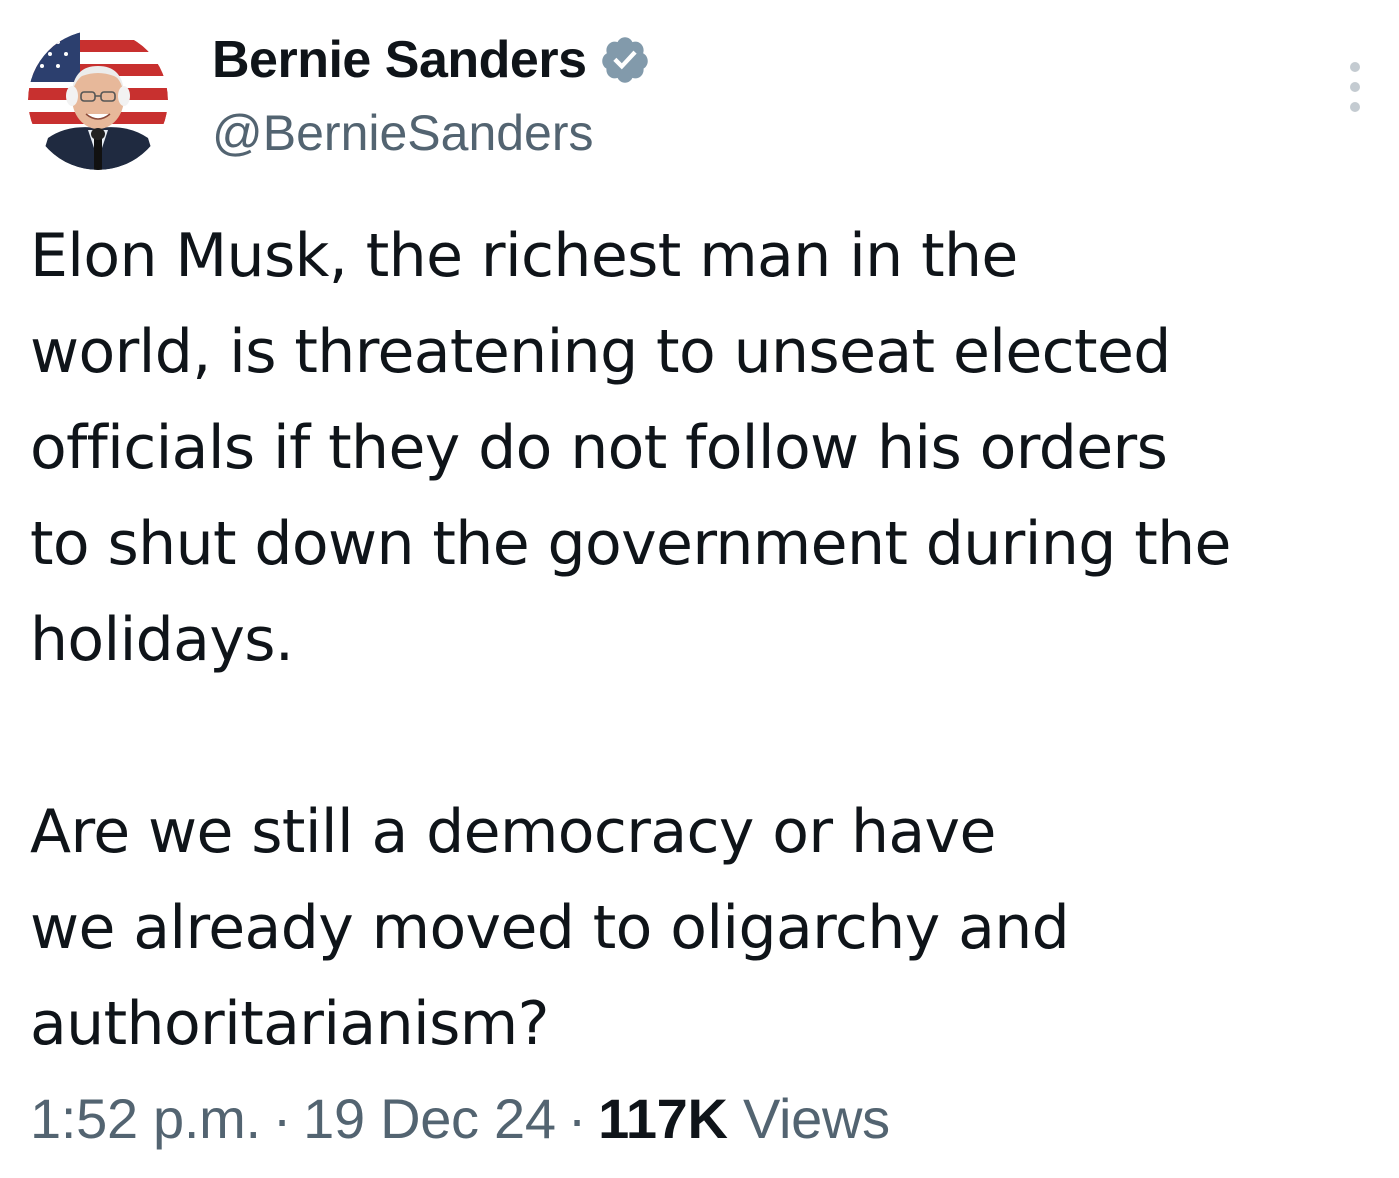  Describe the element at coordinates (145, 1118) in the screenshot. I see `tweet-time: 1:52 p.m.` at that location.